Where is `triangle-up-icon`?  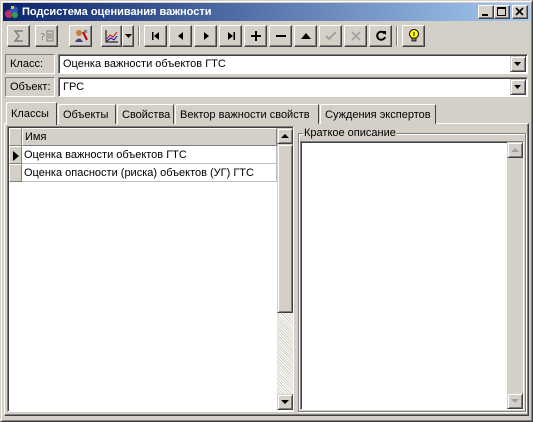 triangle-up-icon is located at coordinates (305, 36).